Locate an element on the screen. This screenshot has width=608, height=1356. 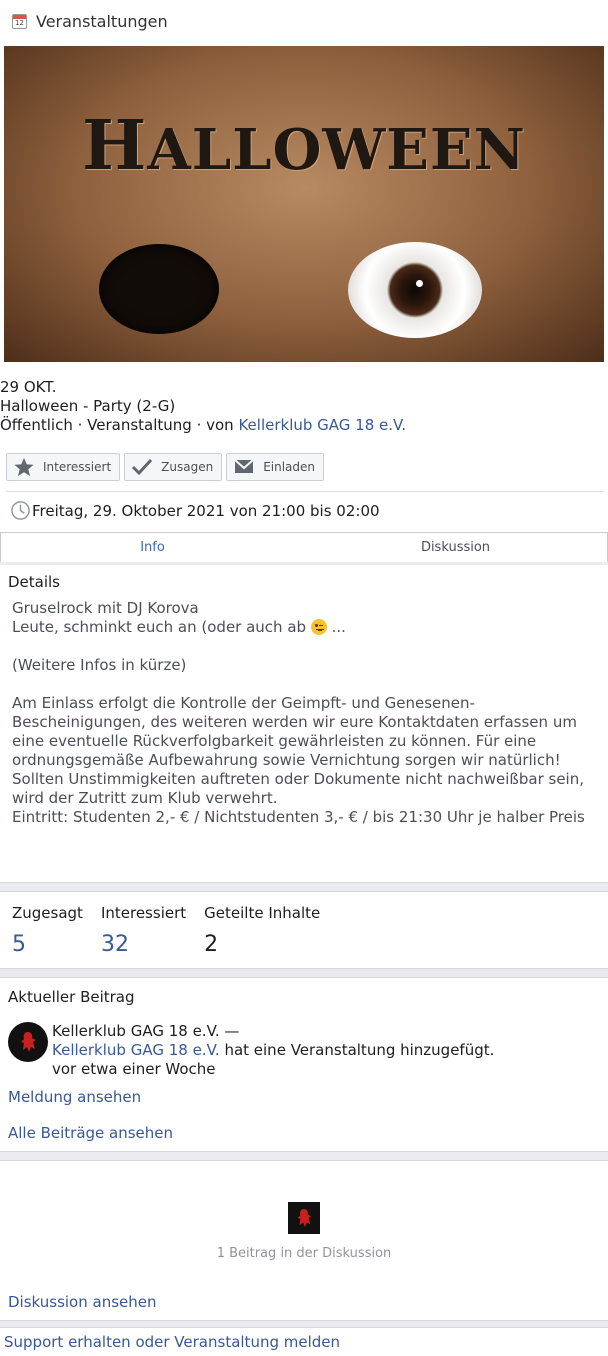
details-heading: Details is located at coordinates (34, 582).